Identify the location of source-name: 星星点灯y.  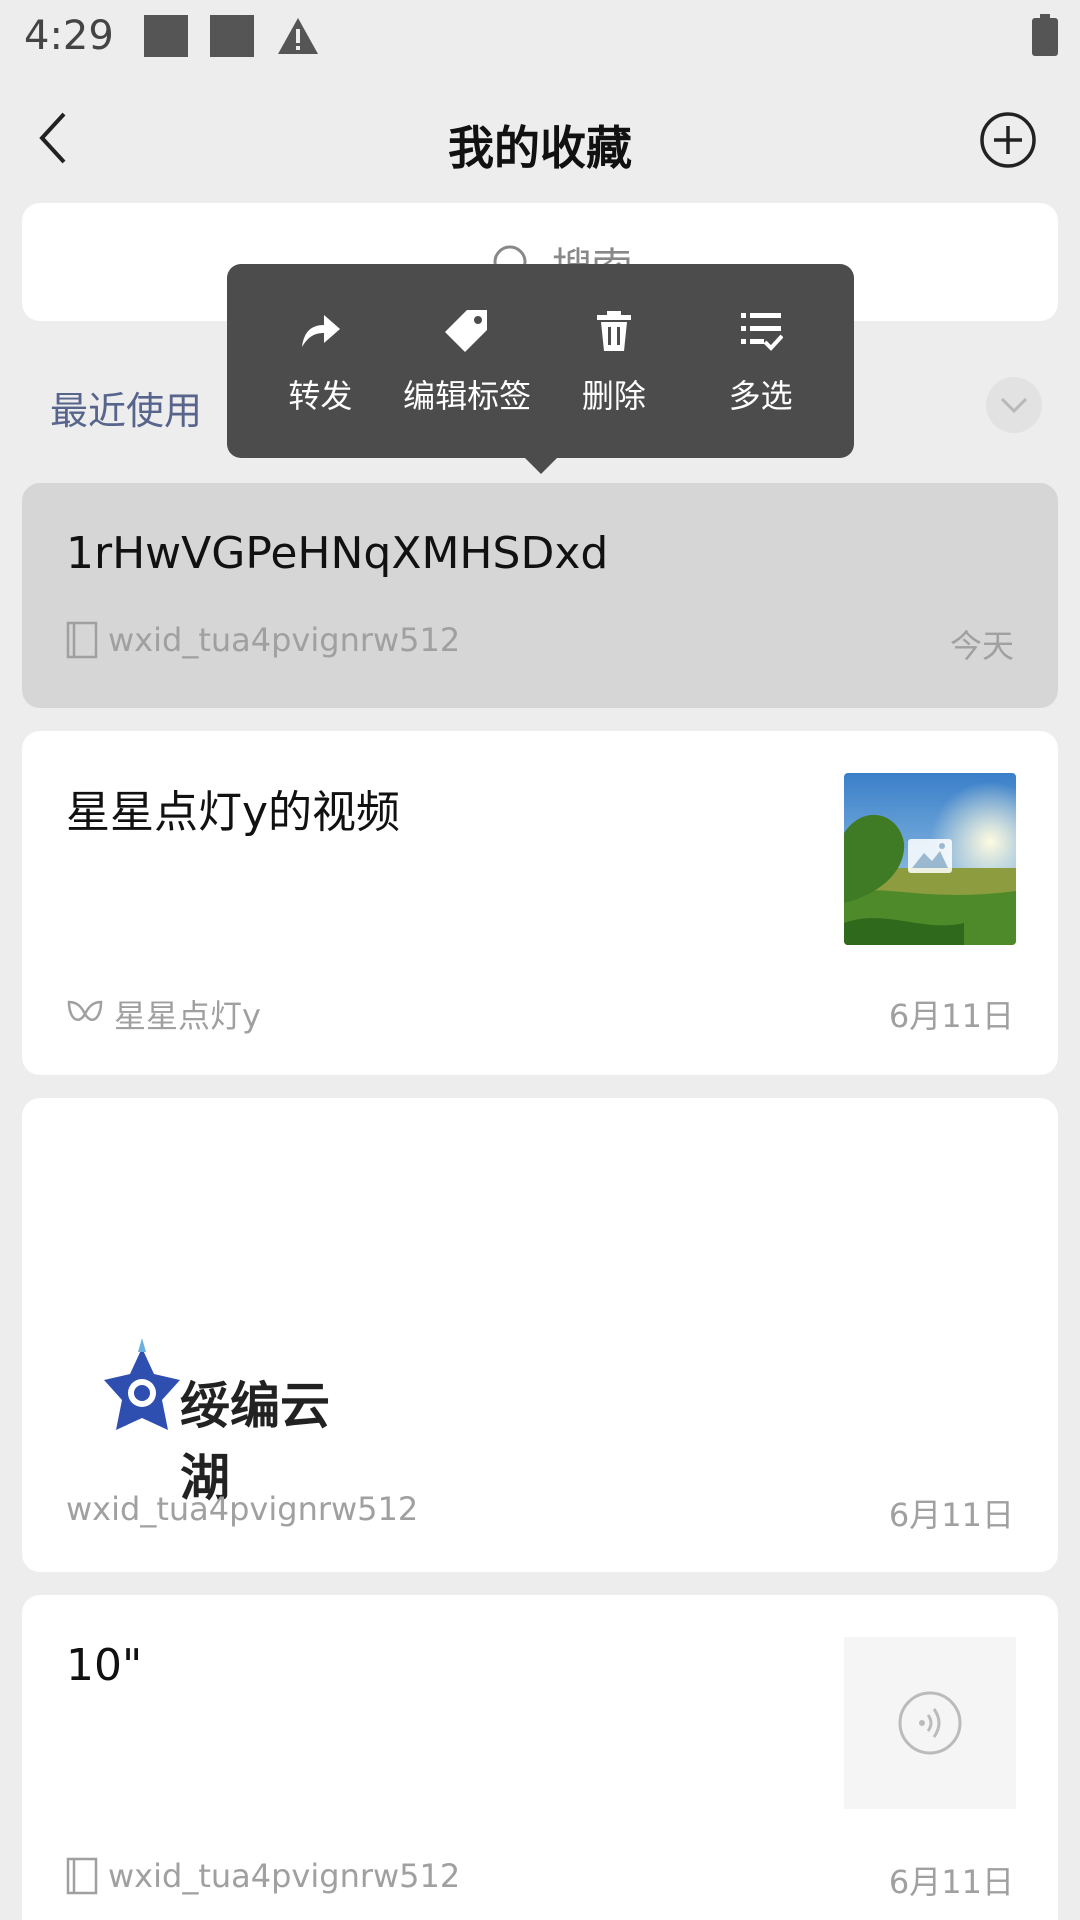
(187, 1016).